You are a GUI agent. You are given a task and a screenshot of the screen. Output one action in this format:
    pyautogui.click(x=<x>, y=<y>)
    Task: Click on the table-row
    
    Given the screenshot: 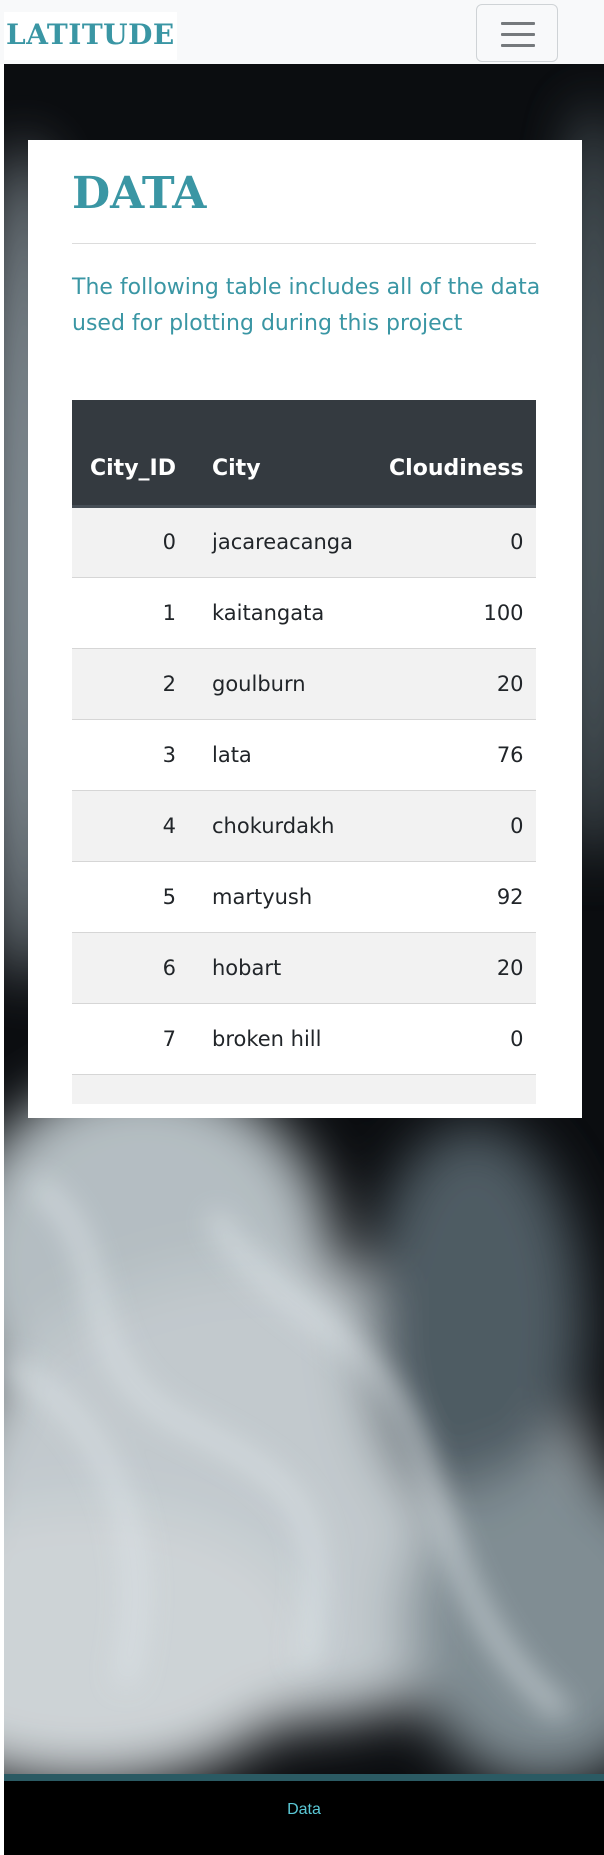 What is the action you would take?
    pyautogui.click(x=304, y=1088)
    